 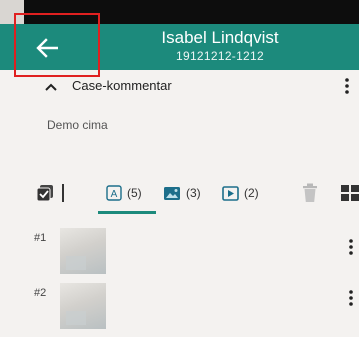 What do you see at coordinates (220, 37) in the screenshot?
I see `page-title: Isabel Lindqvist` at bounding box center [220, 37].